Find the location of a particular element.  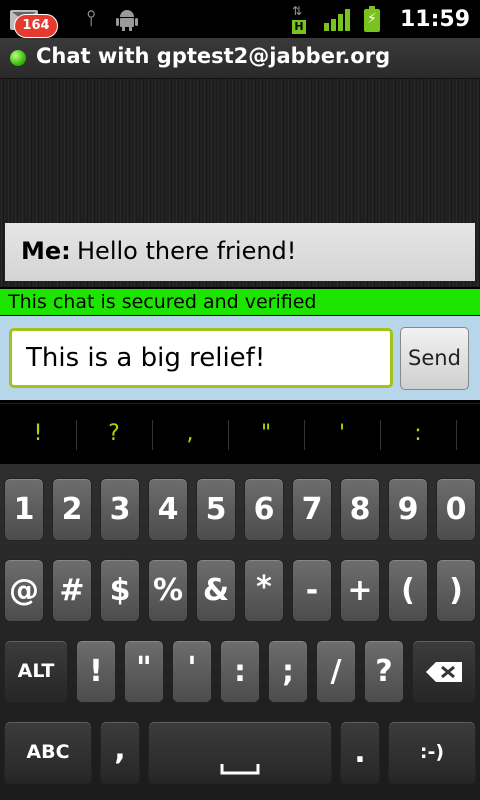

key-6: 6 is located at coordinates (264, 509).